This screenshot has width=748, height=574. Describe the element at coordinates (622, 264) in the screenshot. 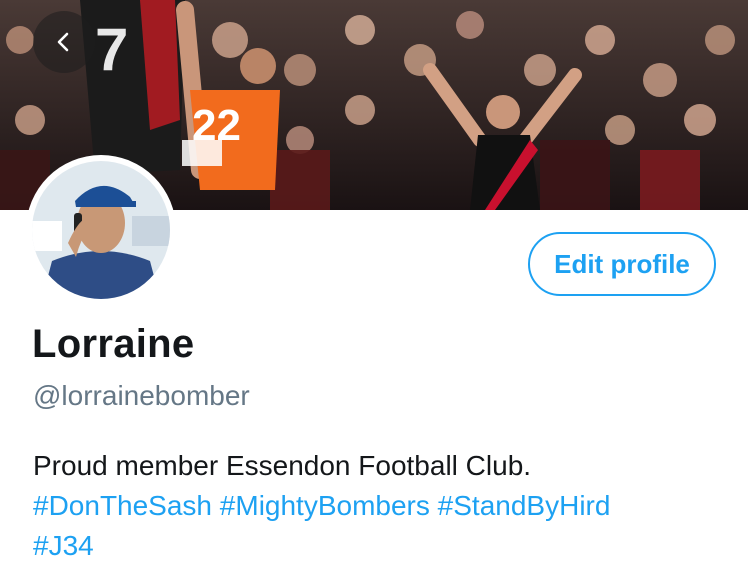

I see `edit-profile-button: Edit profile` at that location.